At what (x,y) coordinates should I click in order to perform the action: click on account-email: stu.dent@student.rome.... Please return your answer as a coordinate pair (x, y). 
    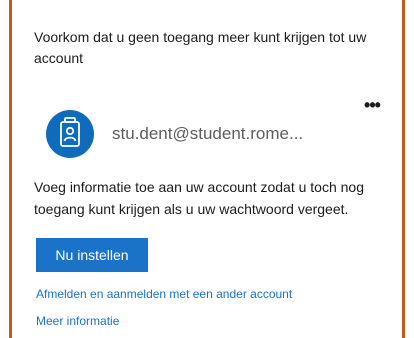
    Looking at the image, I should click on (208, 133).